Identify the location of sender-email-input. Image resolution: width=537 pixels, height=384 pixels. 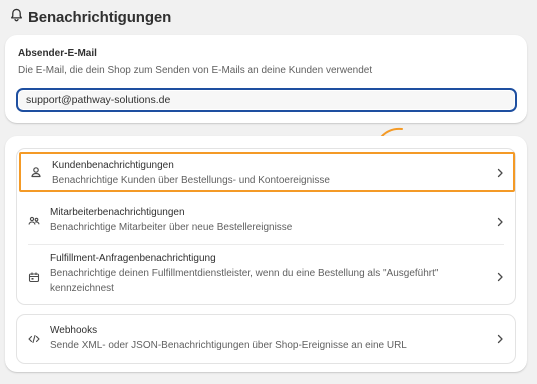
(266, 100).